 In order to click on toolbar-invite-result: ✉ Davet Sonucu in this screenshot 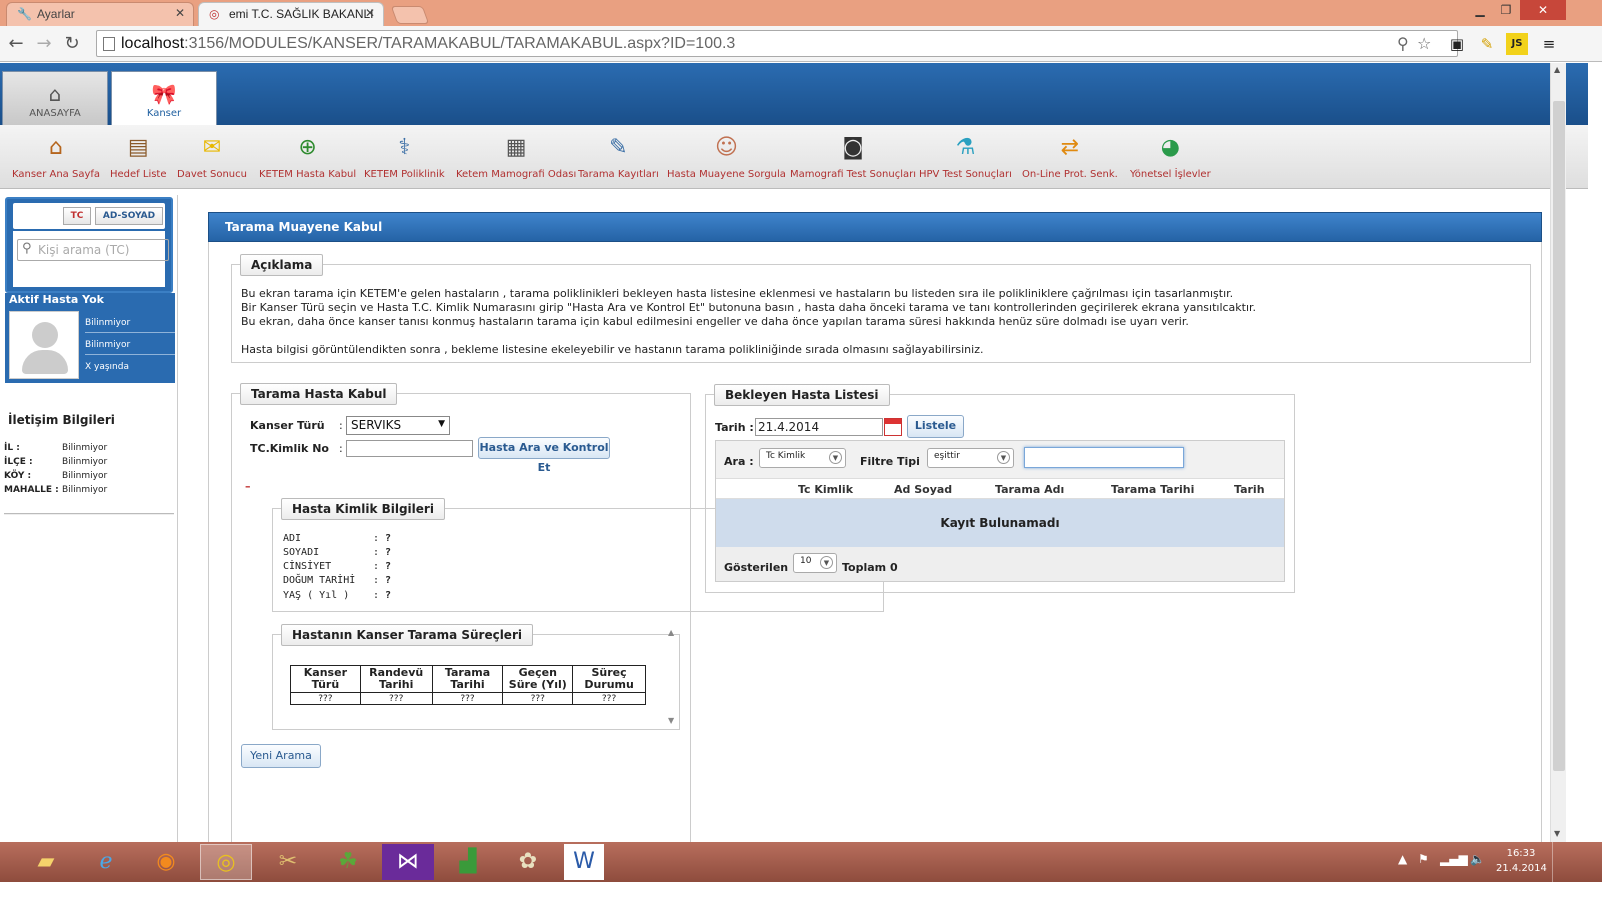, I will do `click(212, 156)`.